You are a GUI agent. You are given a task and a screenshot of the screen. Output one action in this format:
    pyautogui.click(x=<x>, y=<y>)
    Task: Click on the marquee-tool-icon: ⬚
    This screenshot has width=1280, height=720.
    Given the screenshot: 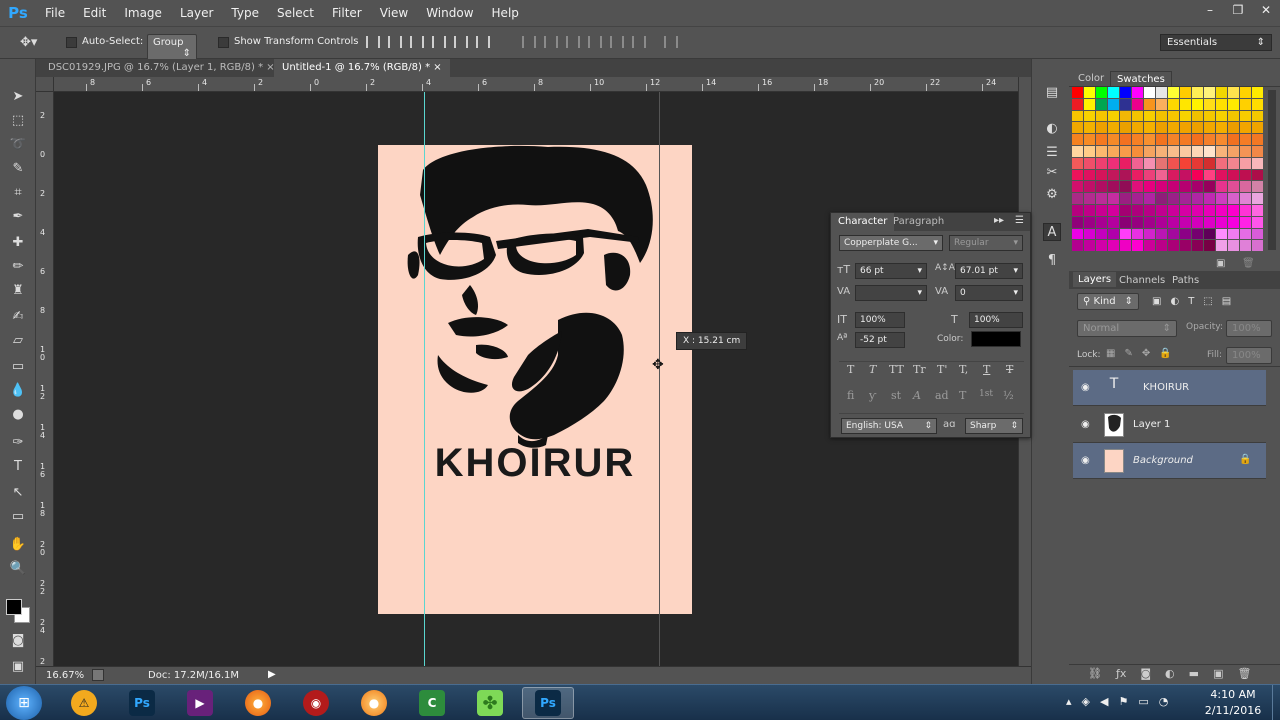 What is the action you would take?
    pyautogui.click(x=18, y=120)
    